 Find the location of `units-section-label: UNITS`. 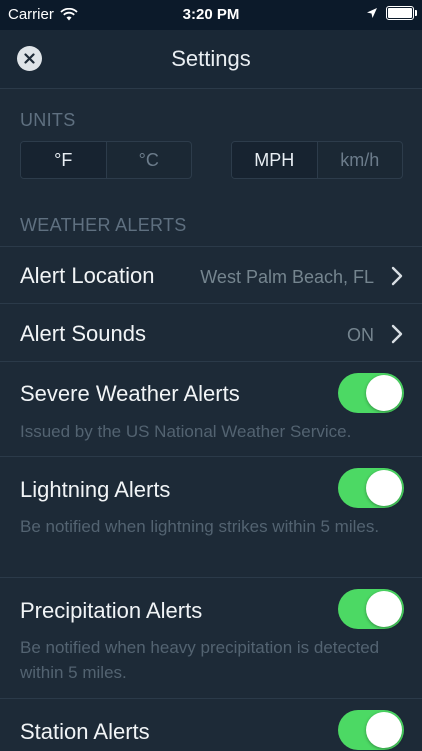

units-section-label: UNITS is located at coordinates (48, 120).